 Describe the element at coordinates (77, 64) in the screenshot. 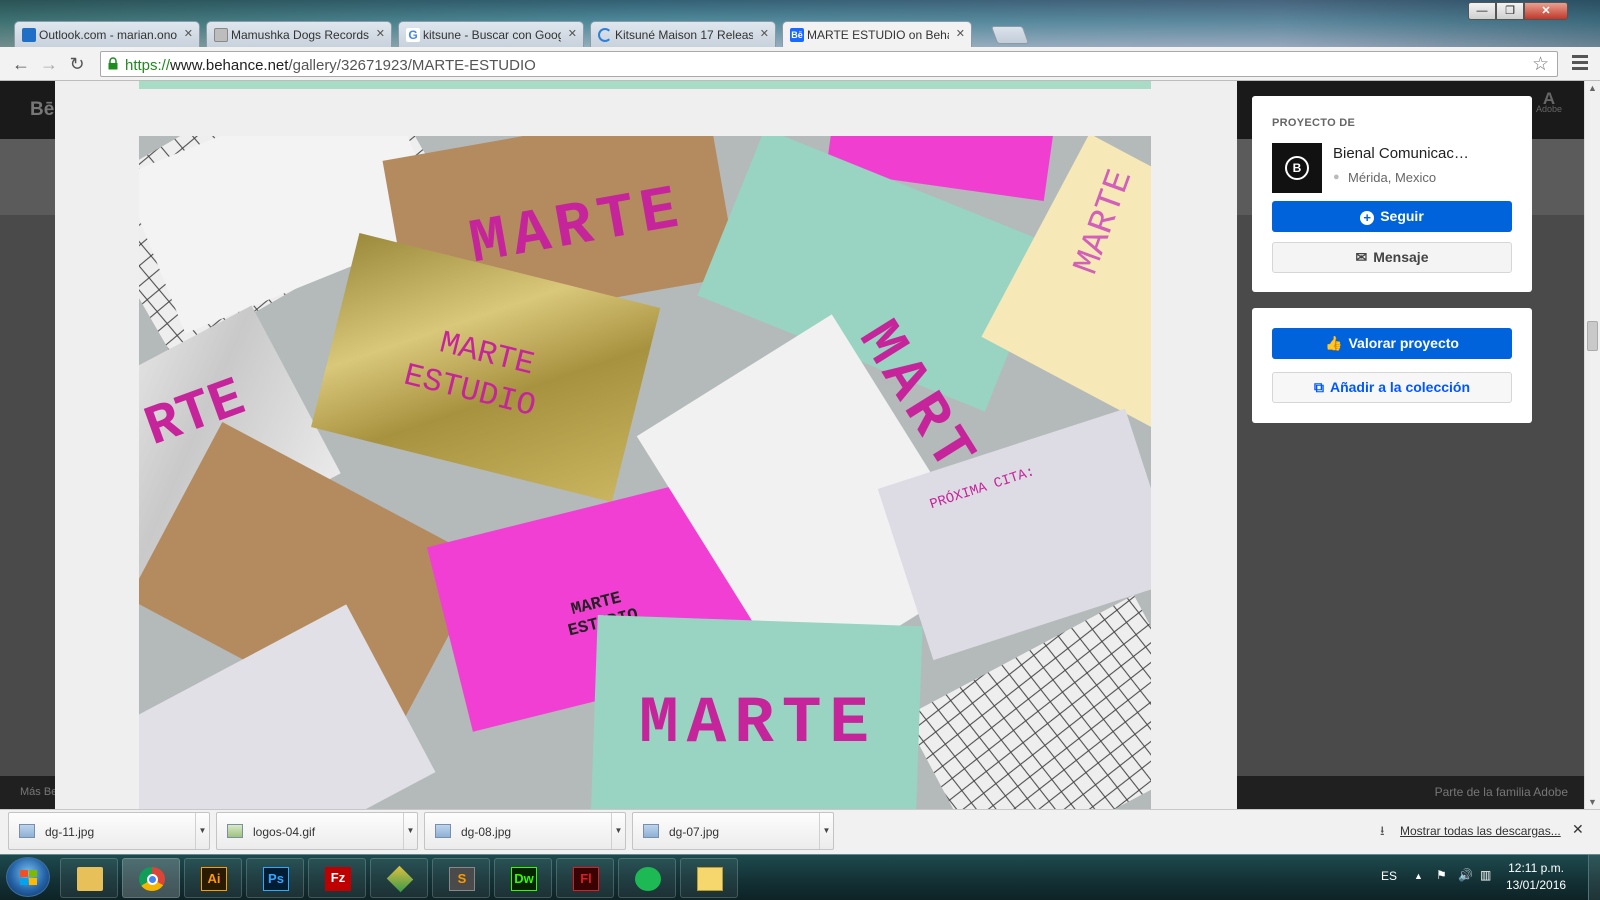

I see `reload-icon: ↻` at that location.